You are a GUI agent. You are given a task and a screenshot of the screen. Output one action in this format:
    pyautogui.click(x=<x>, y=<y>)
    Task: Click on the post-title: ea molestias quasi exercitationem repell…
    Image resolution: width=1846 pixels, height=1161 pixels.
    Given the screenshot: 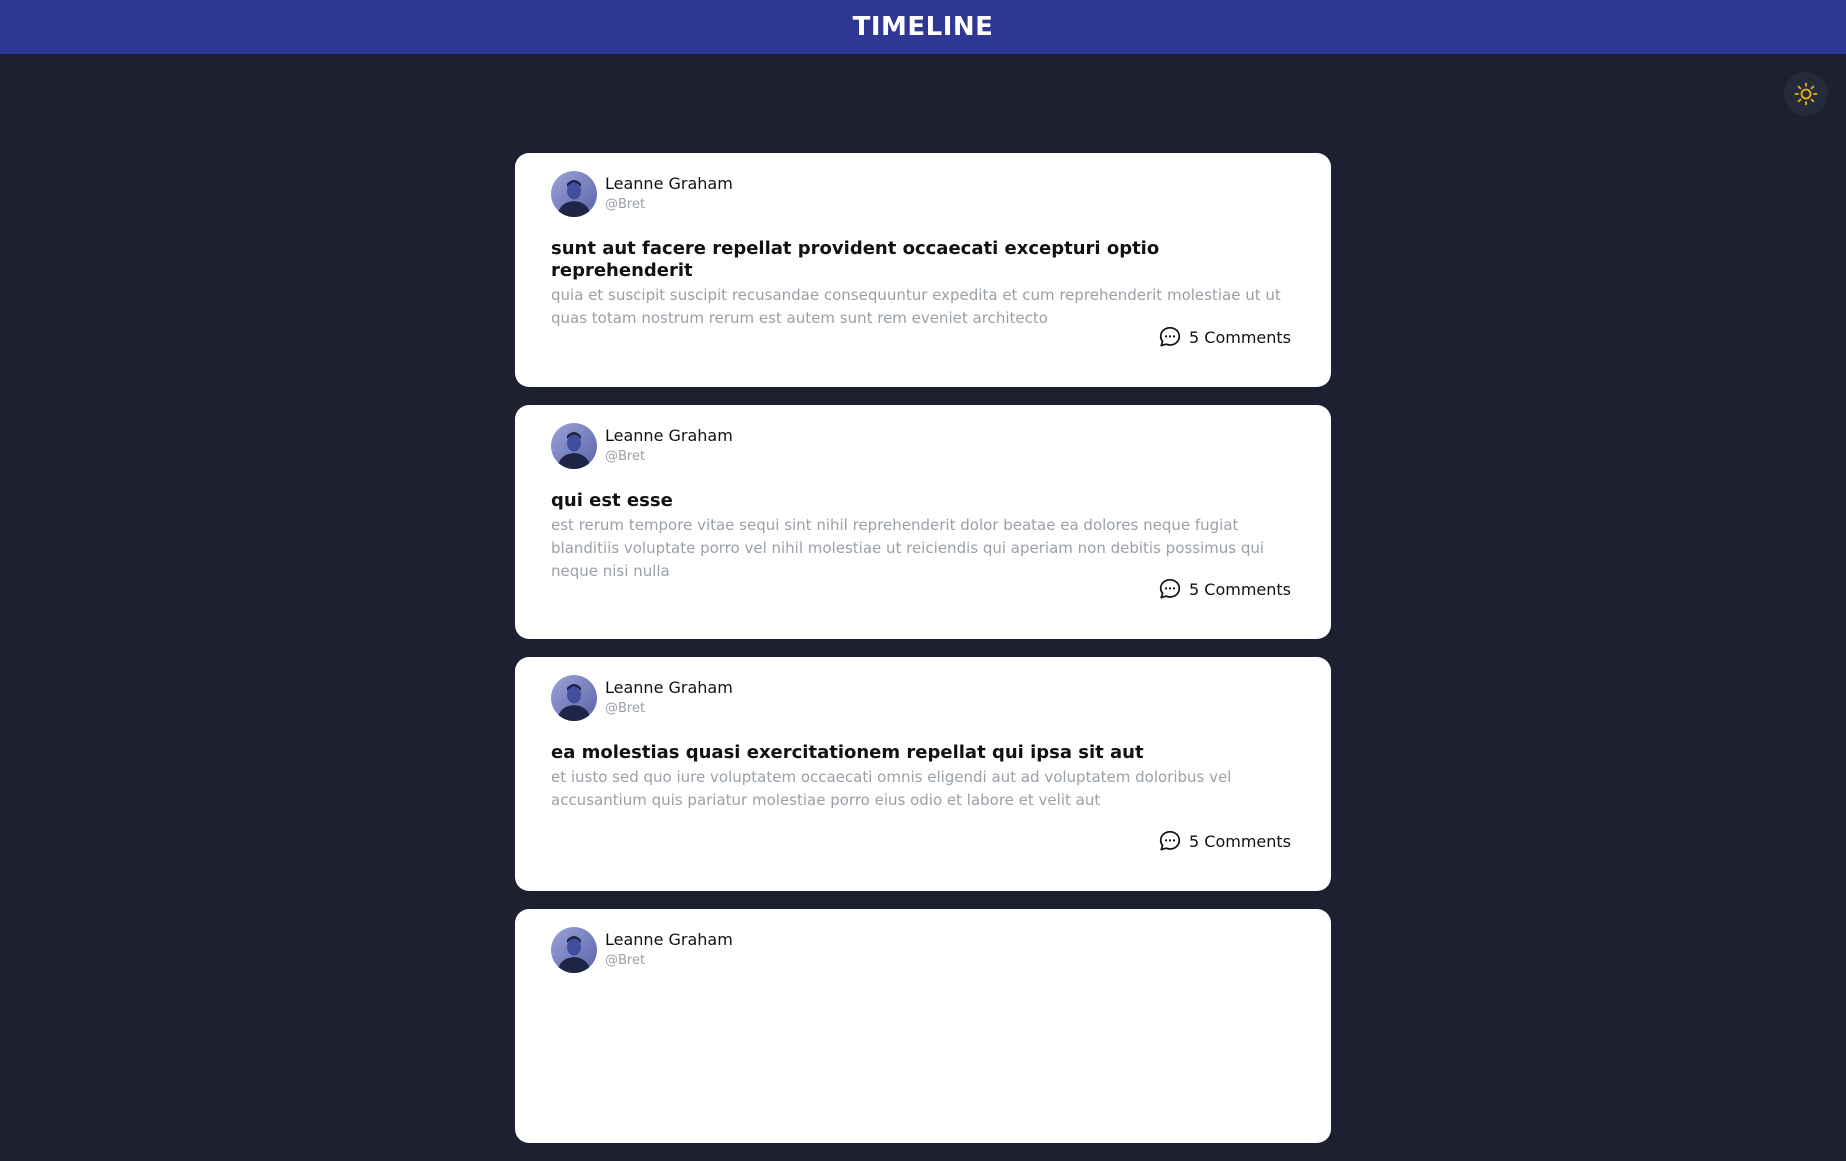 What is the action you would take?
    pyautogui.click(x=847, y=752)
    